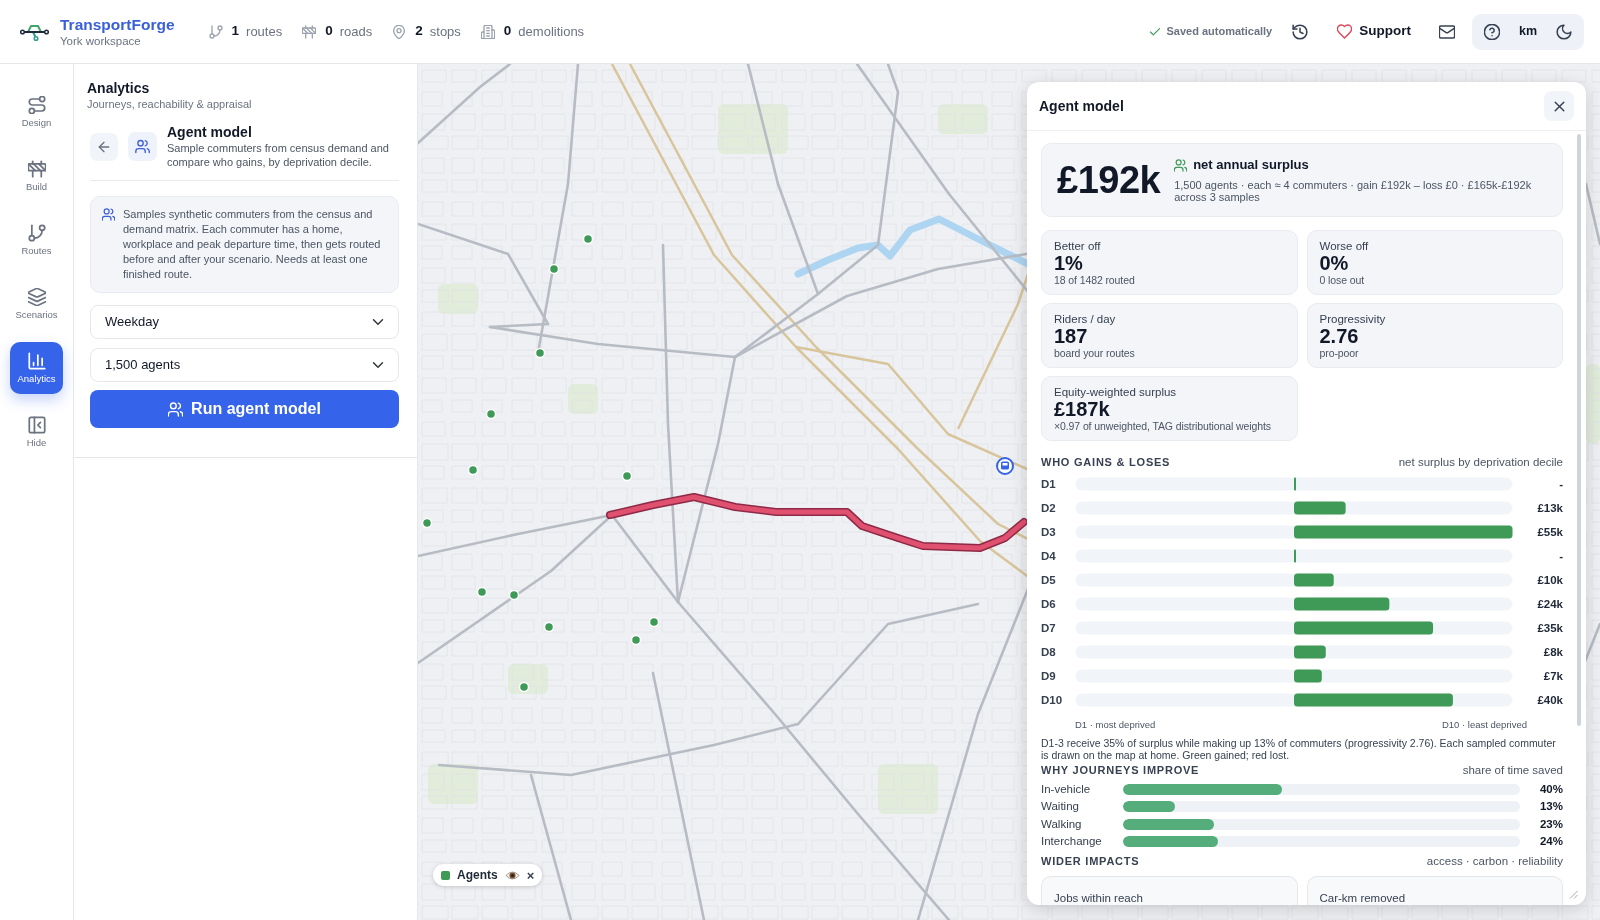  What do you see at coordinates (551, 31) in the screenshot?
I see `stat-label: demolitions` at bounding box center [551, 31].